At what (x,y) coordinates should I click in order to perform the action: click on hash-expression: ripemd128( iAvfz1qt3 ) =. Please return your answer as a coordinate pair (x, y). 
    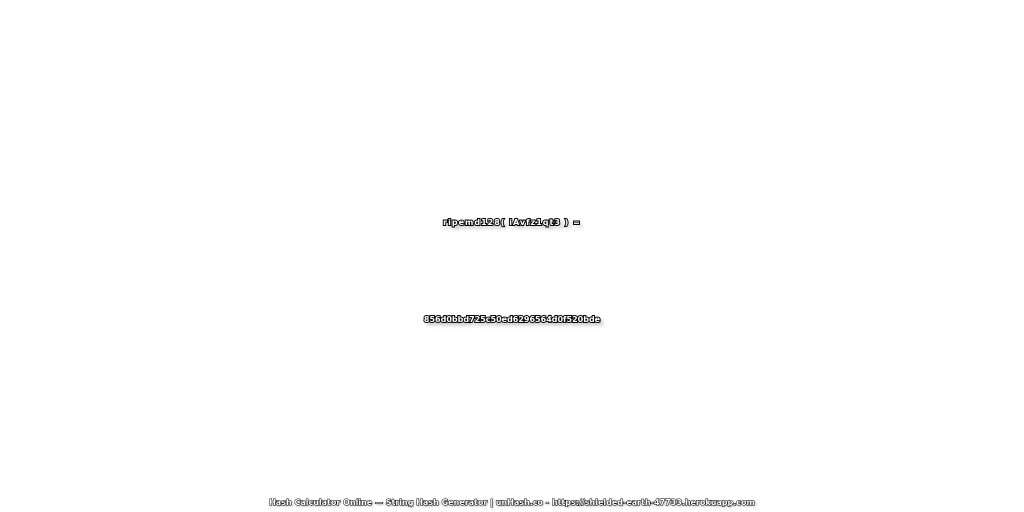
    Looking at the image, I should click on (511, 222).